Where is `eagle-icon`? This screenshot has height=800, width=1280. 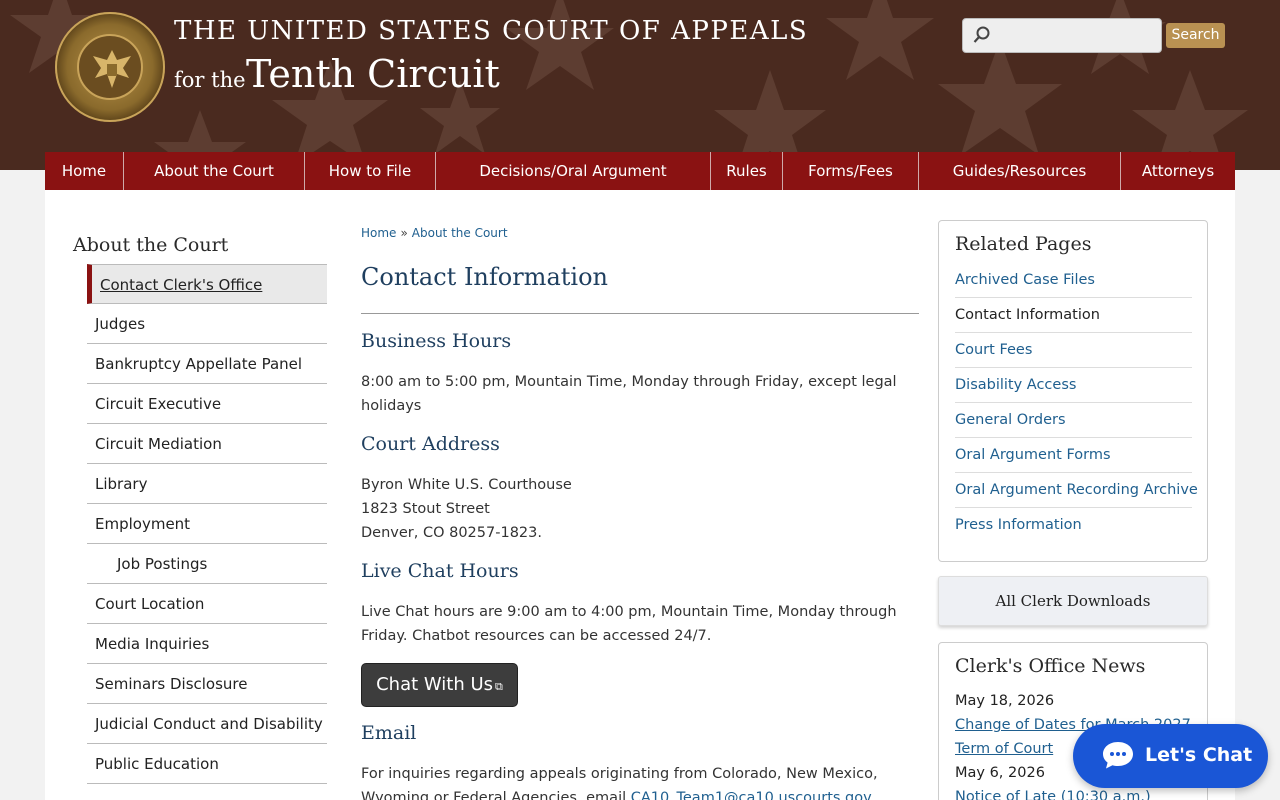
eagle-icon is located at coordinates (112, 69).